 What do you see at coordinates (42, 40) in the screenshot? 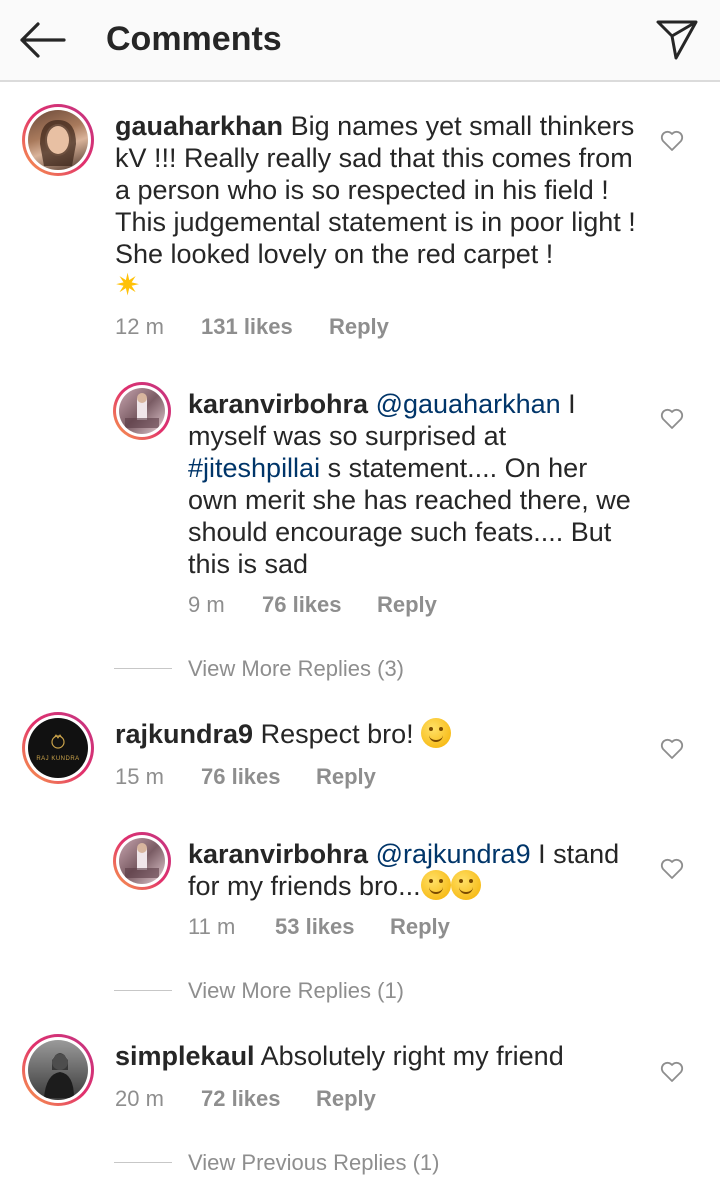
I see `back-arrow-icon` at bounding box center [42, 40].